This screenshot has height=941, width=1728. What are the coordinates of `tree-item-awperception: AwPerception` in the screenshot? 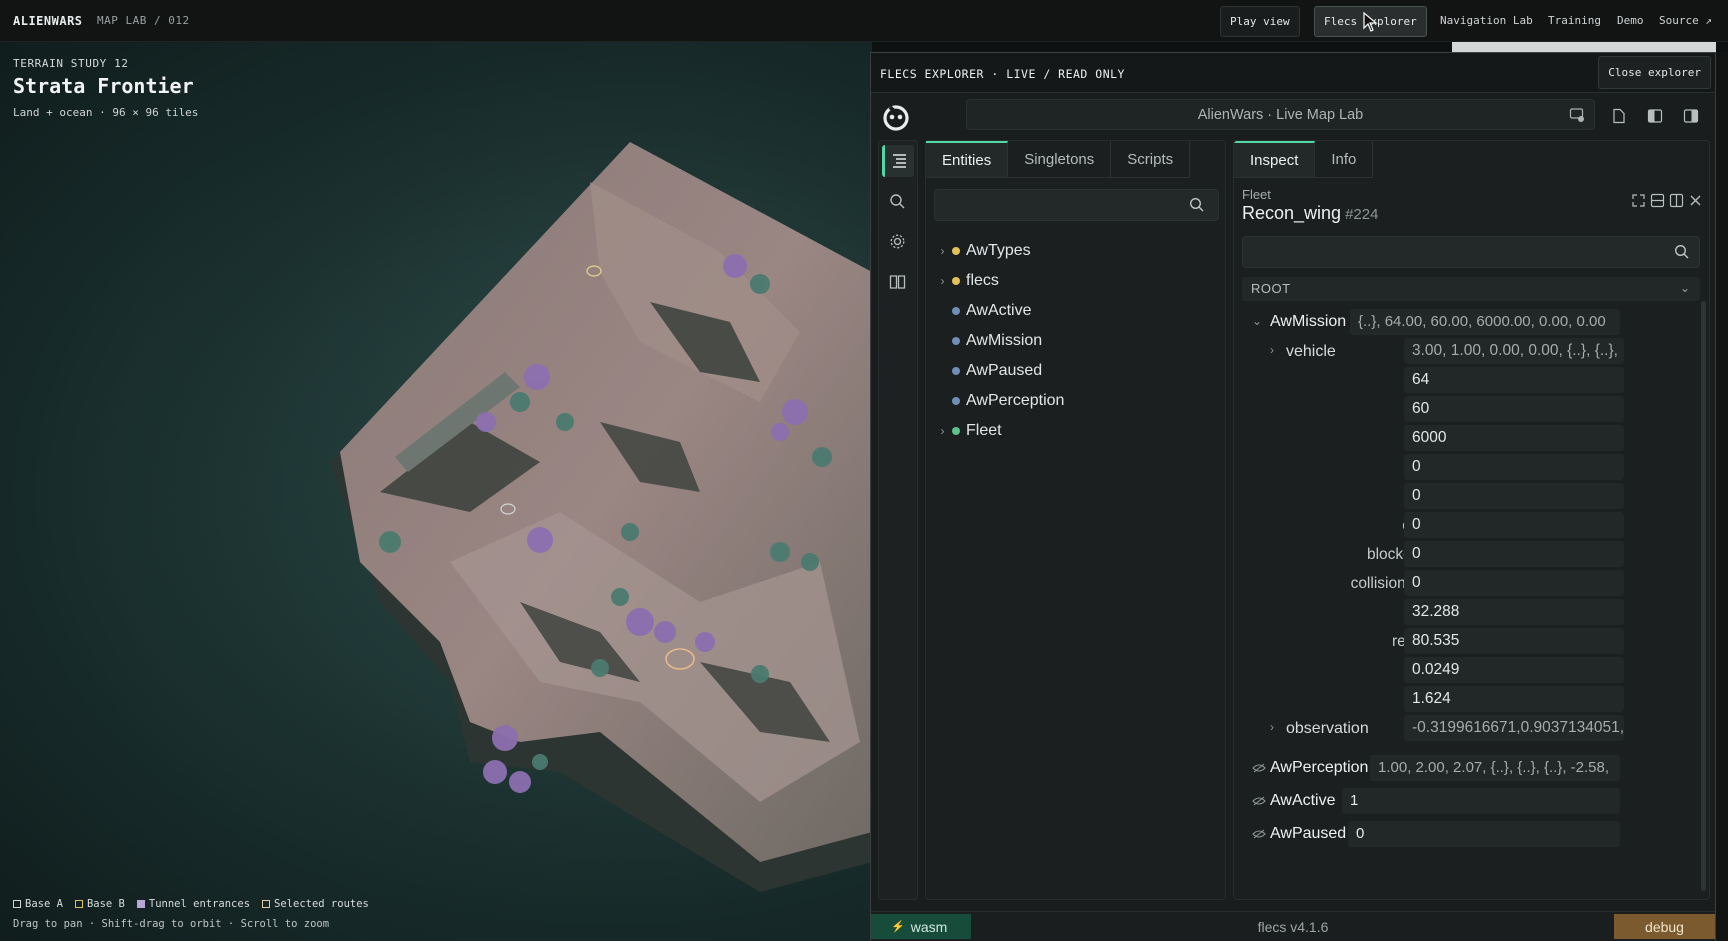 It's located at (1076, 401).